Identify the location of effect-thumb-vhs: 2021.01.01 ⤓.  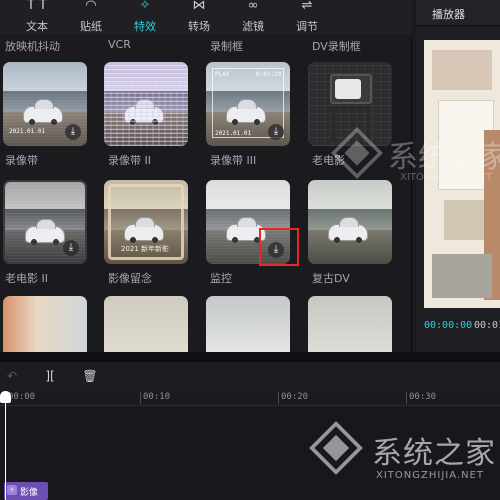
(45, 104).